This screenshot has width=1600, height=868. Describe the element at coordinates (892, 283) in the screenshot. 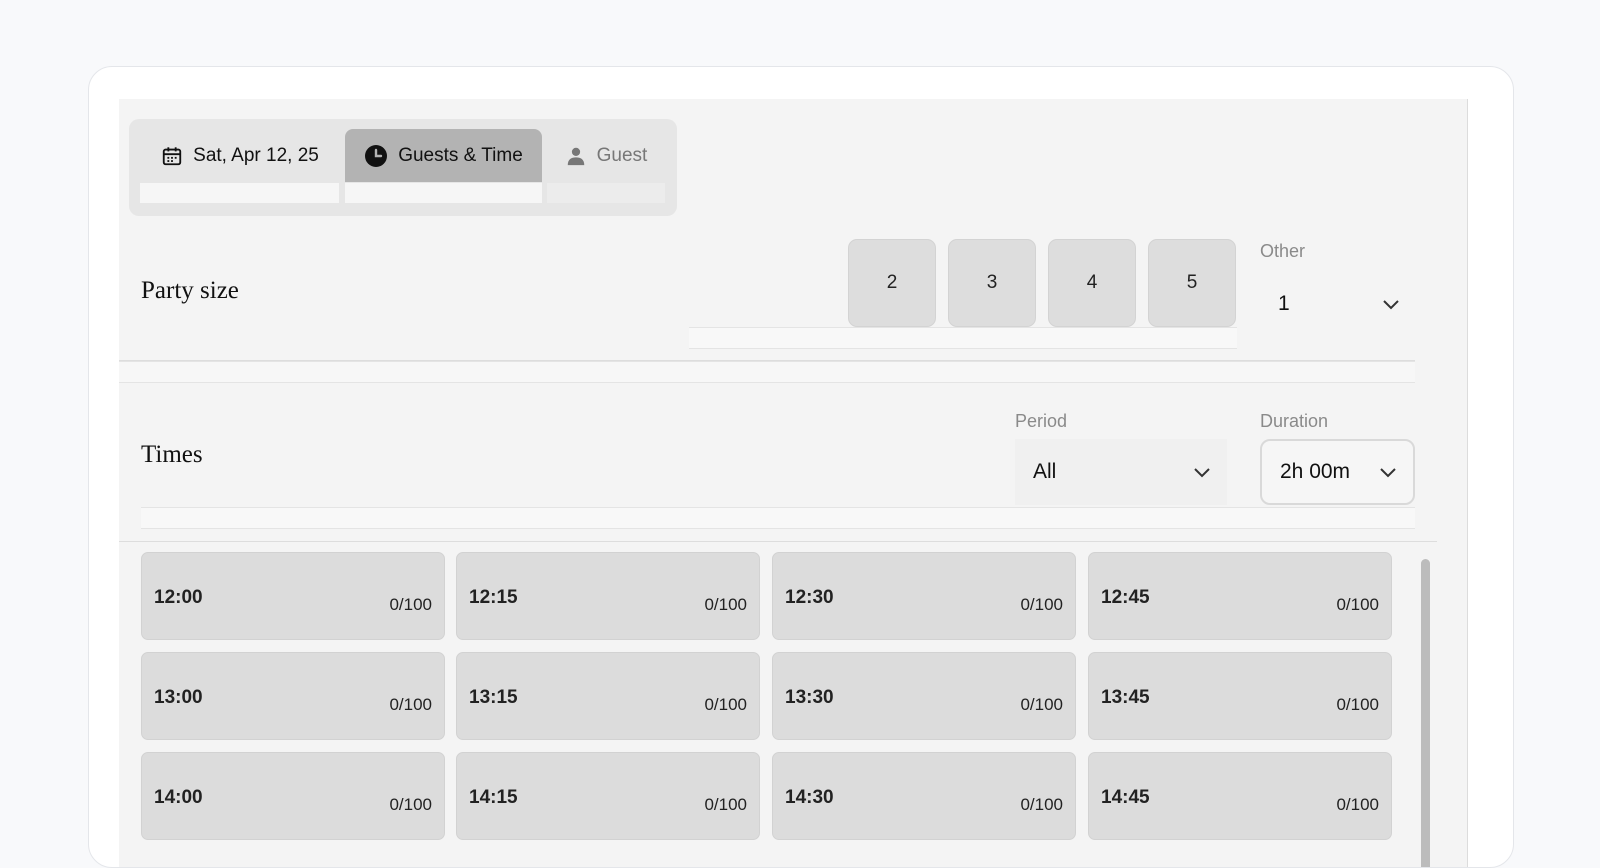

I see `party-size-2-button: 2` at that location.